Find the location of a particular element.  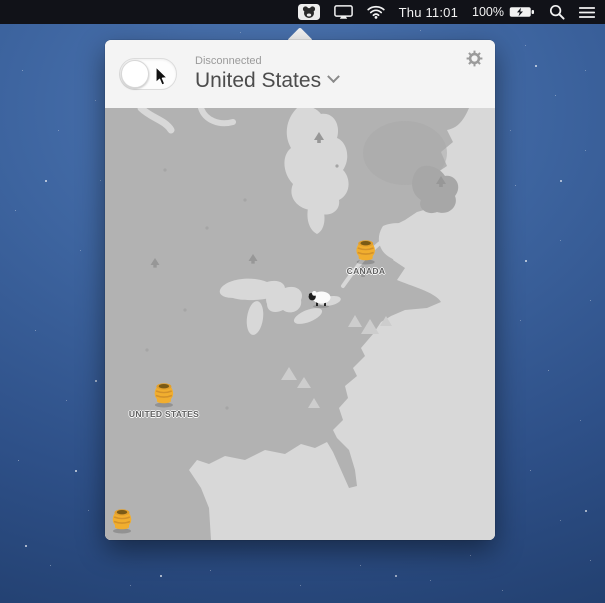

menubar-clock: Thu 11:01 is located at coordinates (428, 12).